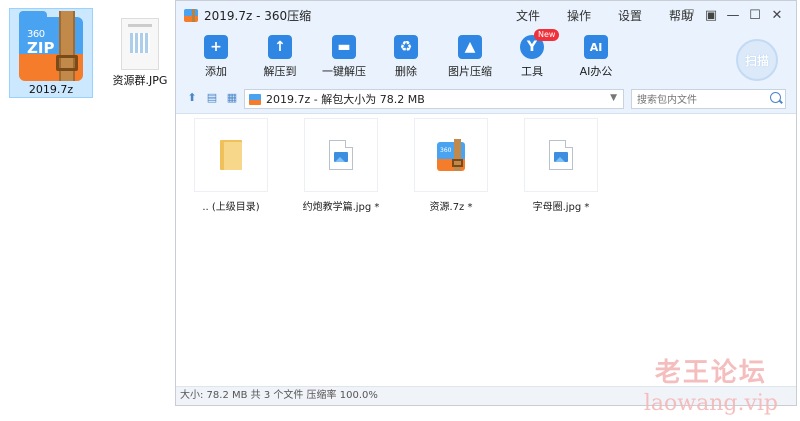 This screenshot has height=421, width=800. Describe the element at coordinates (191, 15) in the screenshot. I see `app-icon` at that location.